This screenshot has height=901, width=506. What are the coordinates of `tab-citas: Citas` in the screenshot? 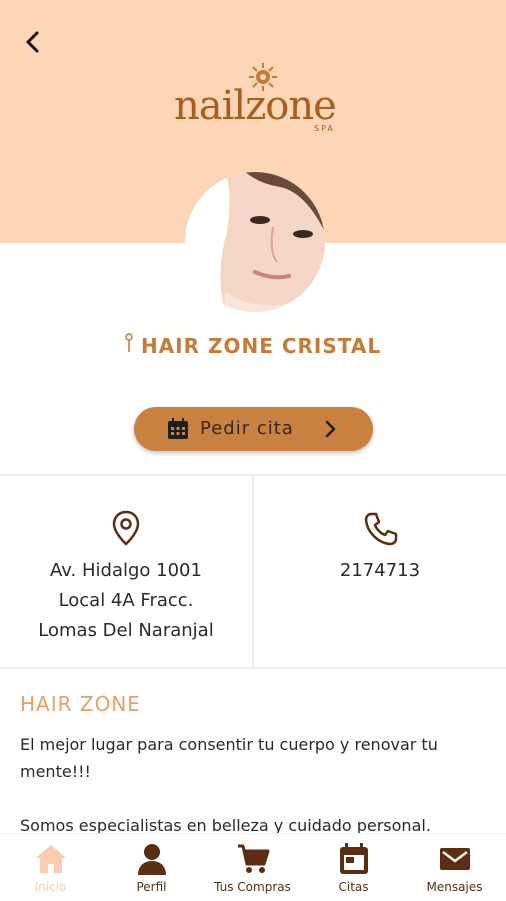 It's located at (353, 867).